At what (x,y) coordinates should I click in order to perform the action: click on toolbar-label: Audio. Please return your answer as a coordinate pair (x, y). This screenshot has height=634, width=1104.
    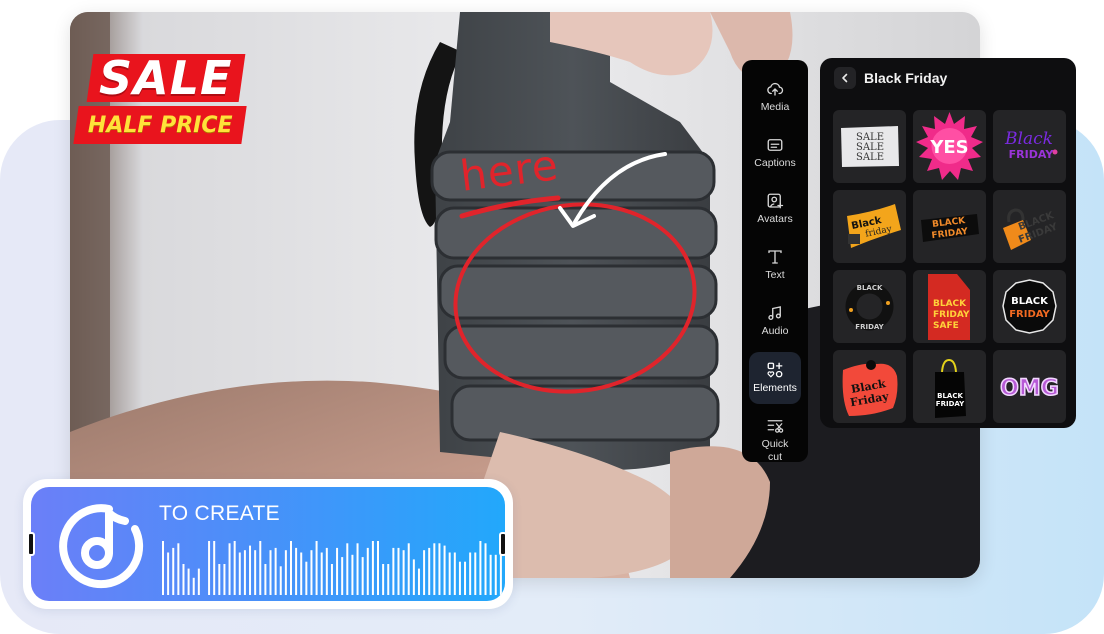
    Looking at the image, I should click on (775, 331).